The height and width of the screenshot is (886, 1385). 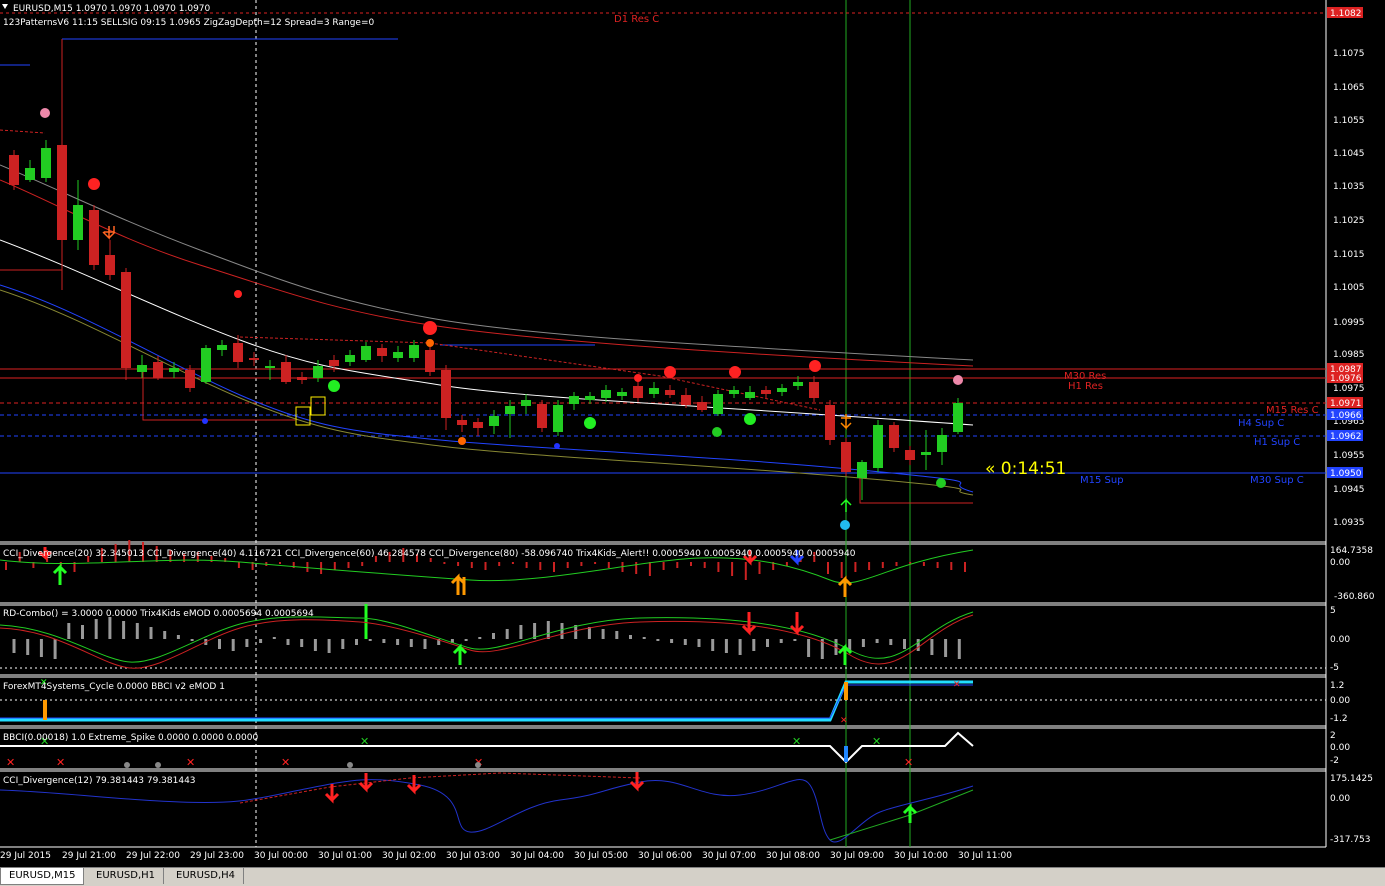 What do you see at coordinates (1346, 404) in the screenshot?
I see `price-level-box-label: 1.0971` at bounding box center [1346, 404].